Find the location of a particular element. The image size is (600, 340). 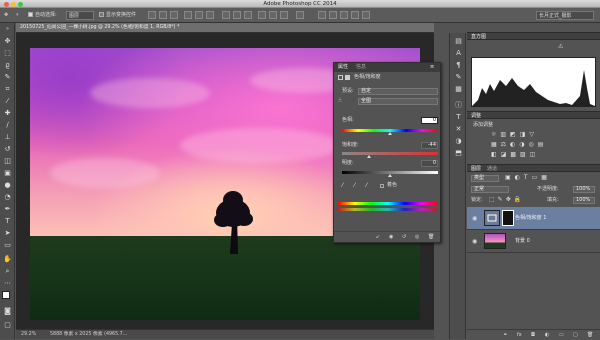

history-panel-icon: ▤ is located at coordinates (458, 41).